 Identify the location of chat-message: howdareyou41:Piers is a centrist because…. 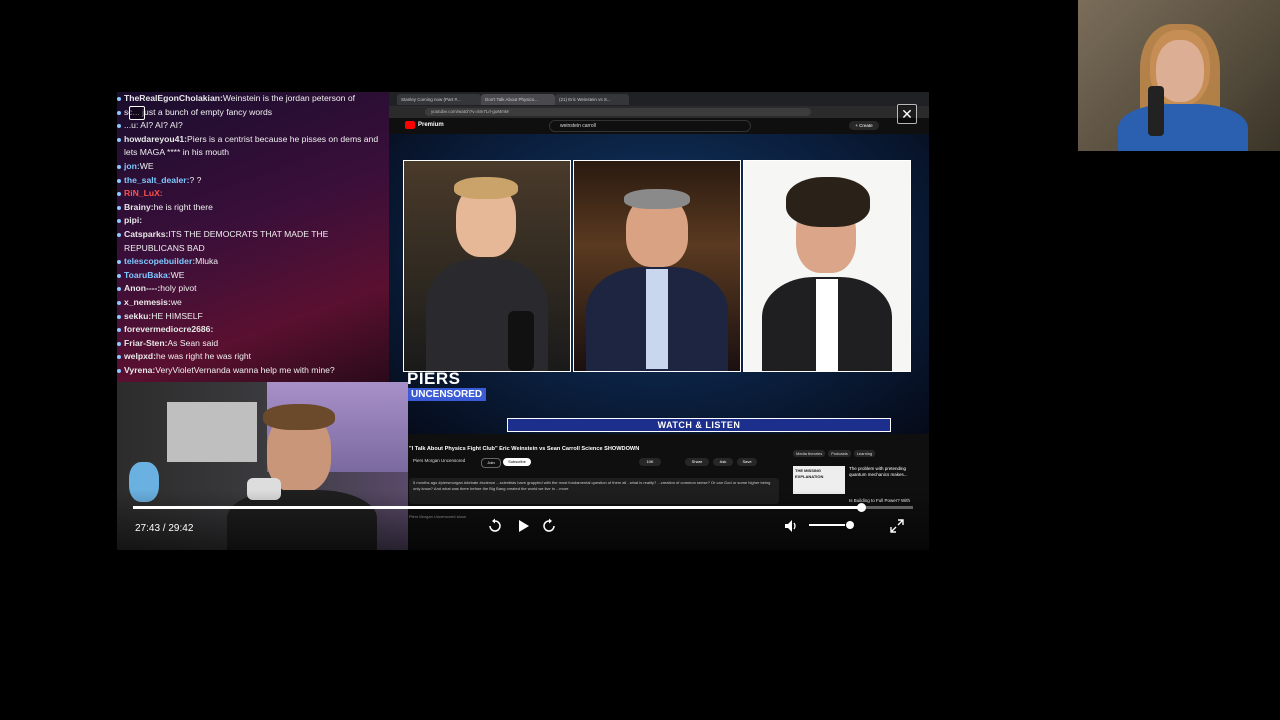
(253, 146).